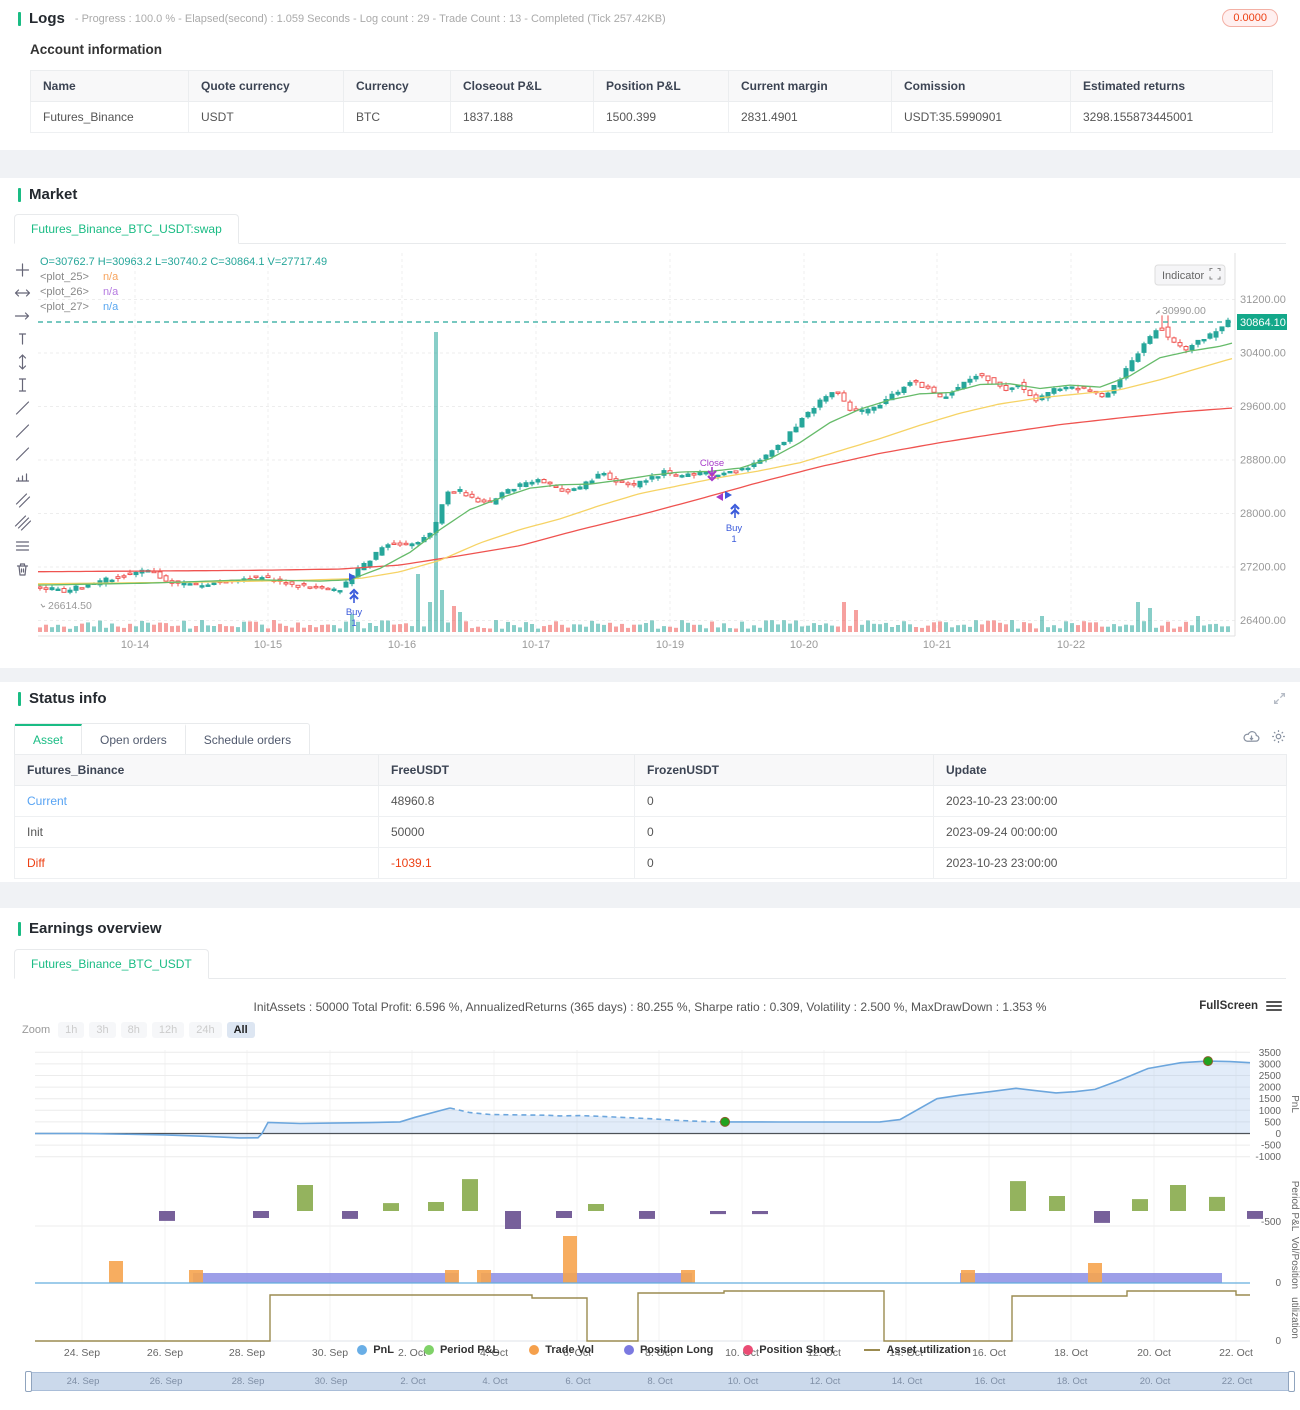 This screenshot has height=1410, width=1300. What do you see at coordinates (642, 1316) in the screenshot?
I see `asset-utilization-line` at bounding box center [642, 1316].